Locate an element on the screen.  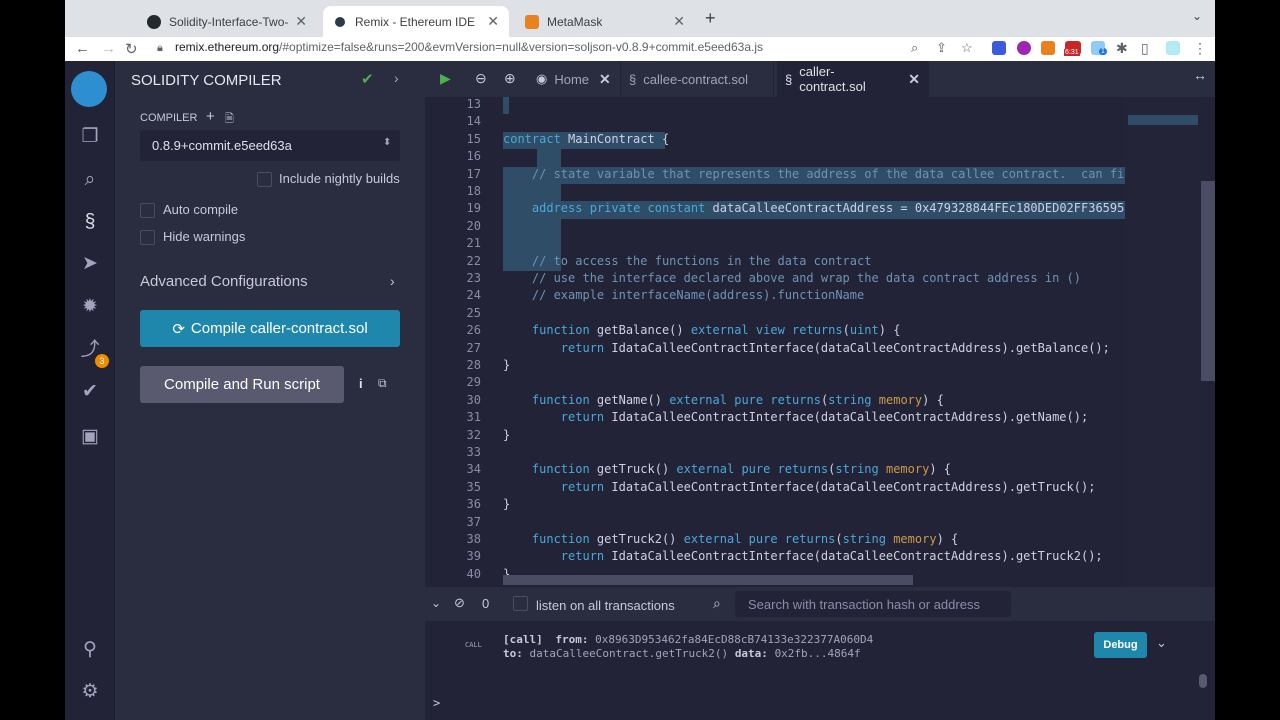
clear-icon: ⊘ is located at coordinates (459, 603).